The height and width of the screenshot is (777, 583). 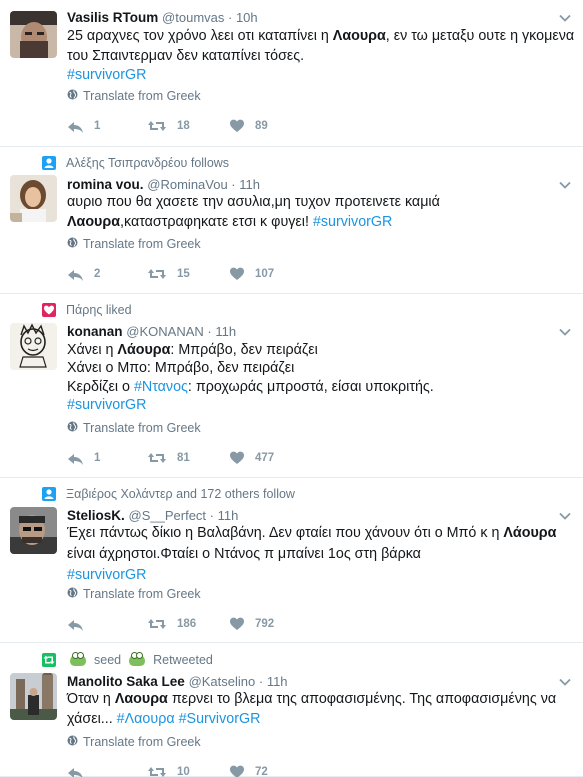 I want to click on user-name: konanan, so click(x=95, y=331).